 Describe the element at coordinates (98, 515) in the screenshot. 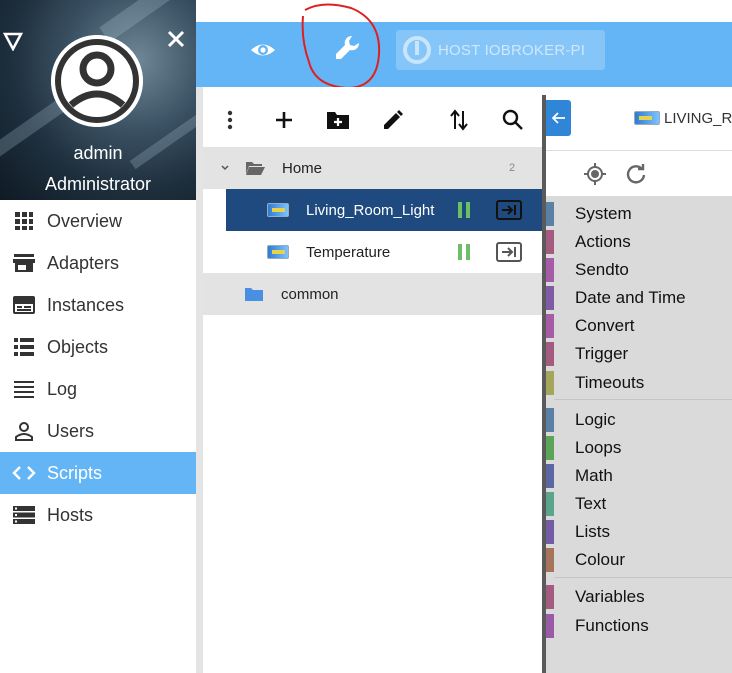

I see `nav-item-hosts: Hosts` at that location.